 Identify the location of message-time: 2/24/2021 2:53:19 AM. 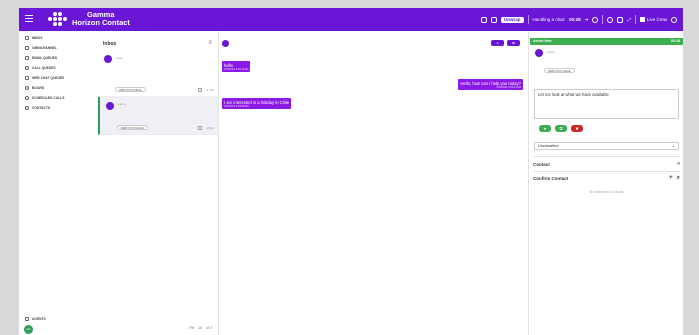
(508, 87).